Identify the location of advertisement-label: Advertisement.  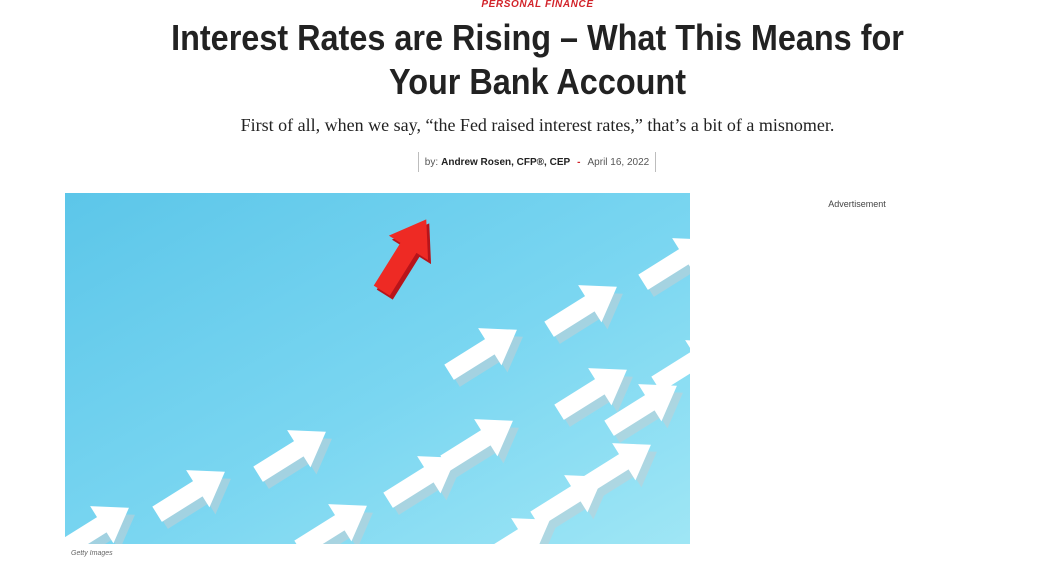
(857, 204).